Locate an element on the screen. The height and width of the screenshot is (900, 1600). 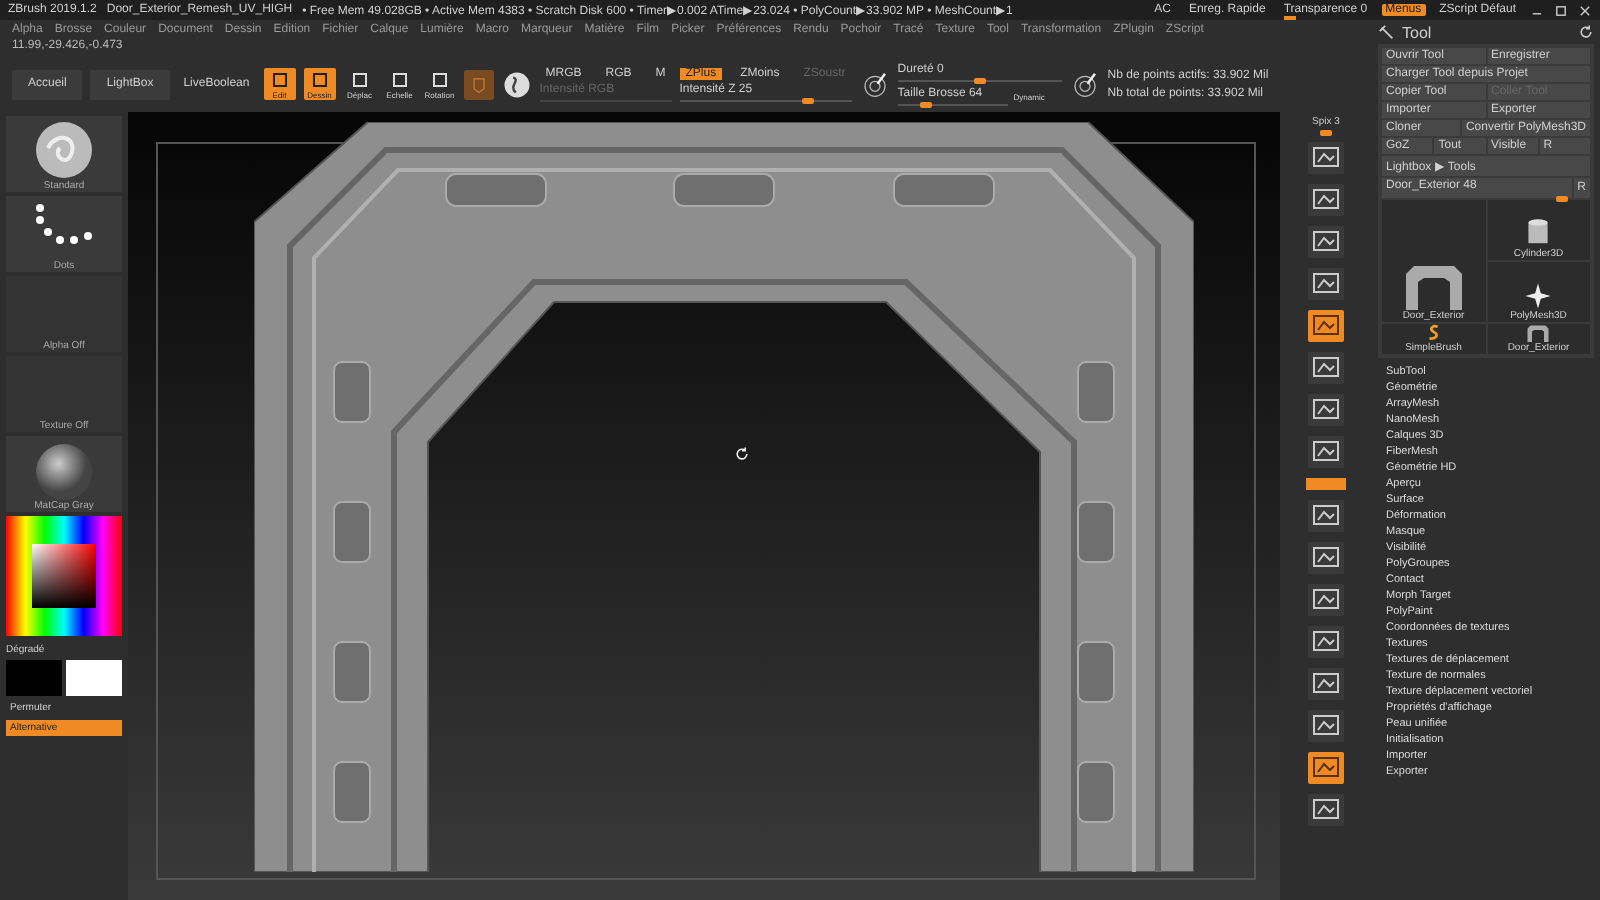
color-picker is located at coordinates (64, 576).